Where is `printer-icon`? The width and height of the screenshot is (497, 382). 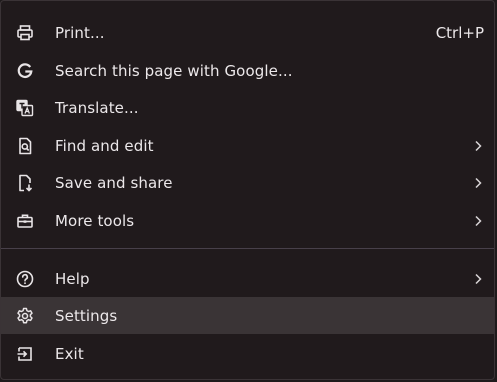
printer-icon is located at coordinates (25, 33).